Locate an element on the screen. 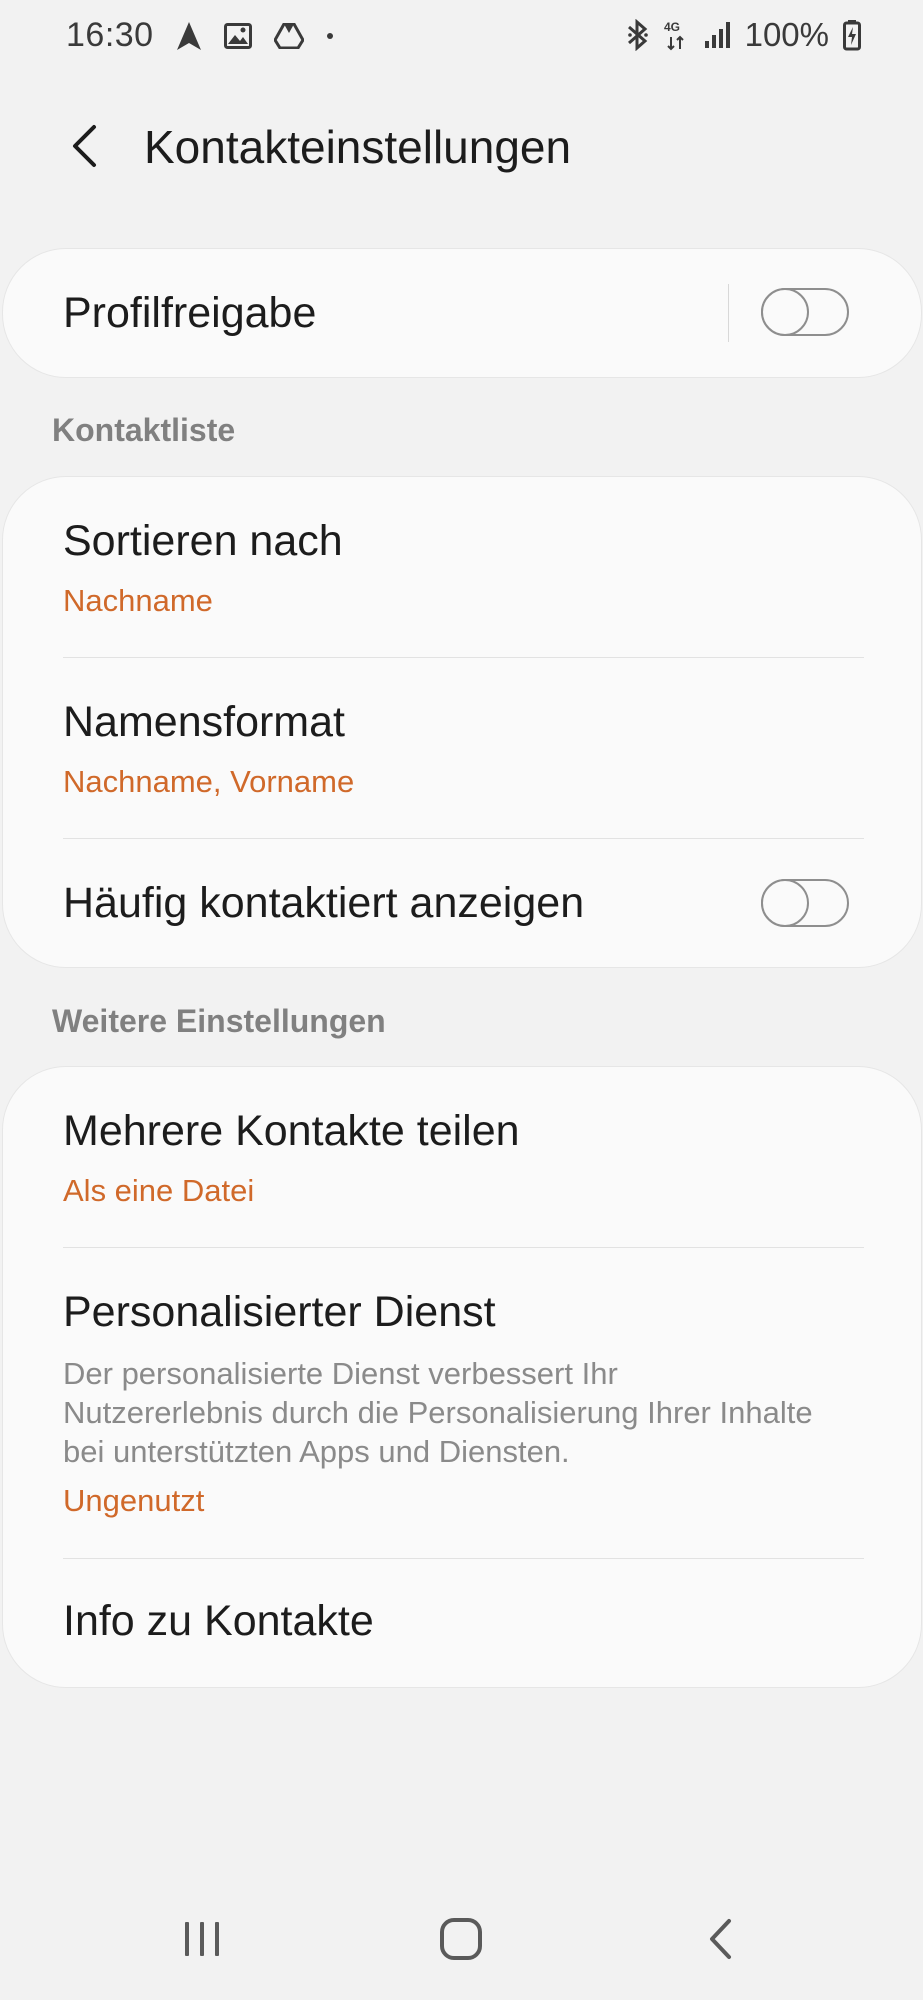 The height and width of the screenshot is (2000, 923). list-item-share-multiple: Mehrere Kontakte teilen Als eine Datei is located at coordinates (462, 1157).